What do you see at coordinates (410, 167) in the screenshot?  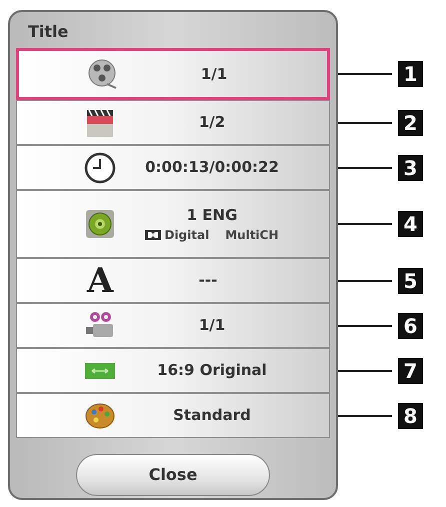 I see `callout-number: 3` at bounding box center [410, 167].